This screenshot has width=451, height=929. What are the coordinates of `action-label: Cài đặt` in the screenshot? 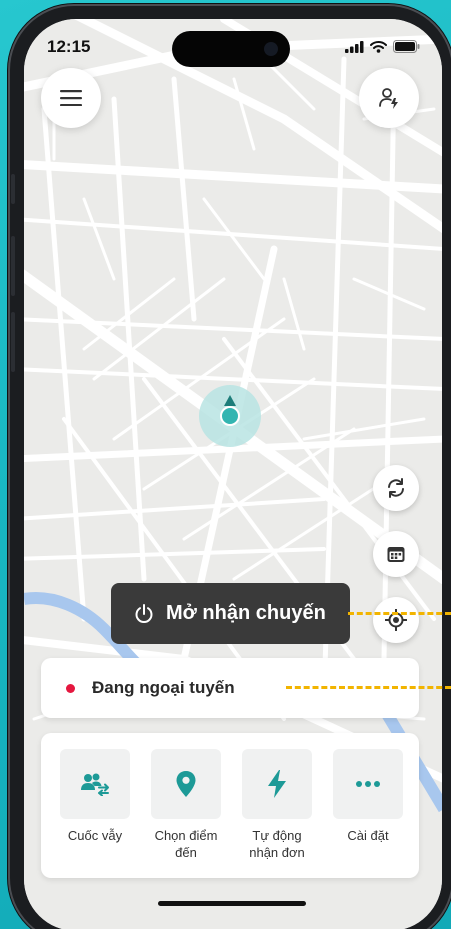 It's located at (368, 835).